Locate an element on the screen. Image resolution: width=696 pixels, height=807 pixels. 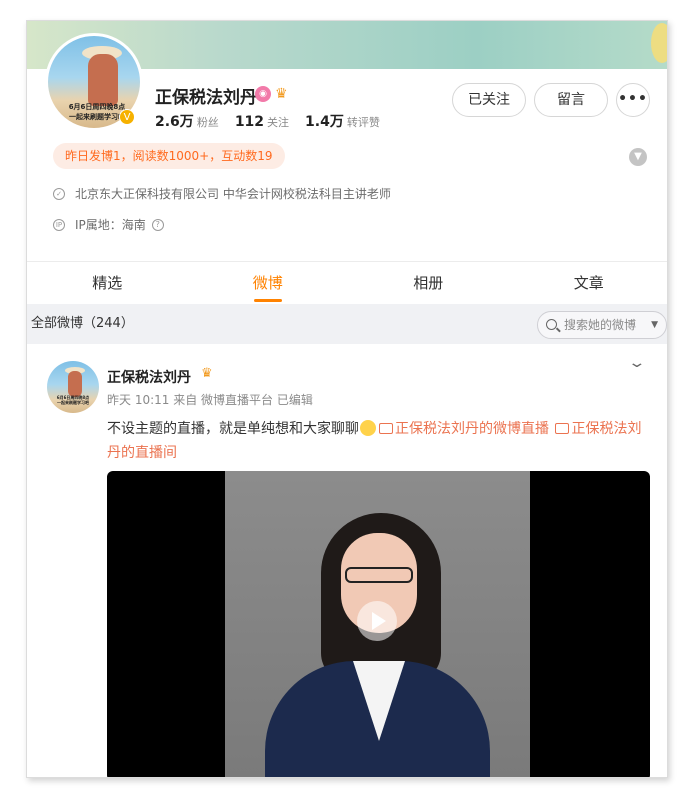
search-placeholder: 搜索她的微博 is located at coordinates (600, 325).